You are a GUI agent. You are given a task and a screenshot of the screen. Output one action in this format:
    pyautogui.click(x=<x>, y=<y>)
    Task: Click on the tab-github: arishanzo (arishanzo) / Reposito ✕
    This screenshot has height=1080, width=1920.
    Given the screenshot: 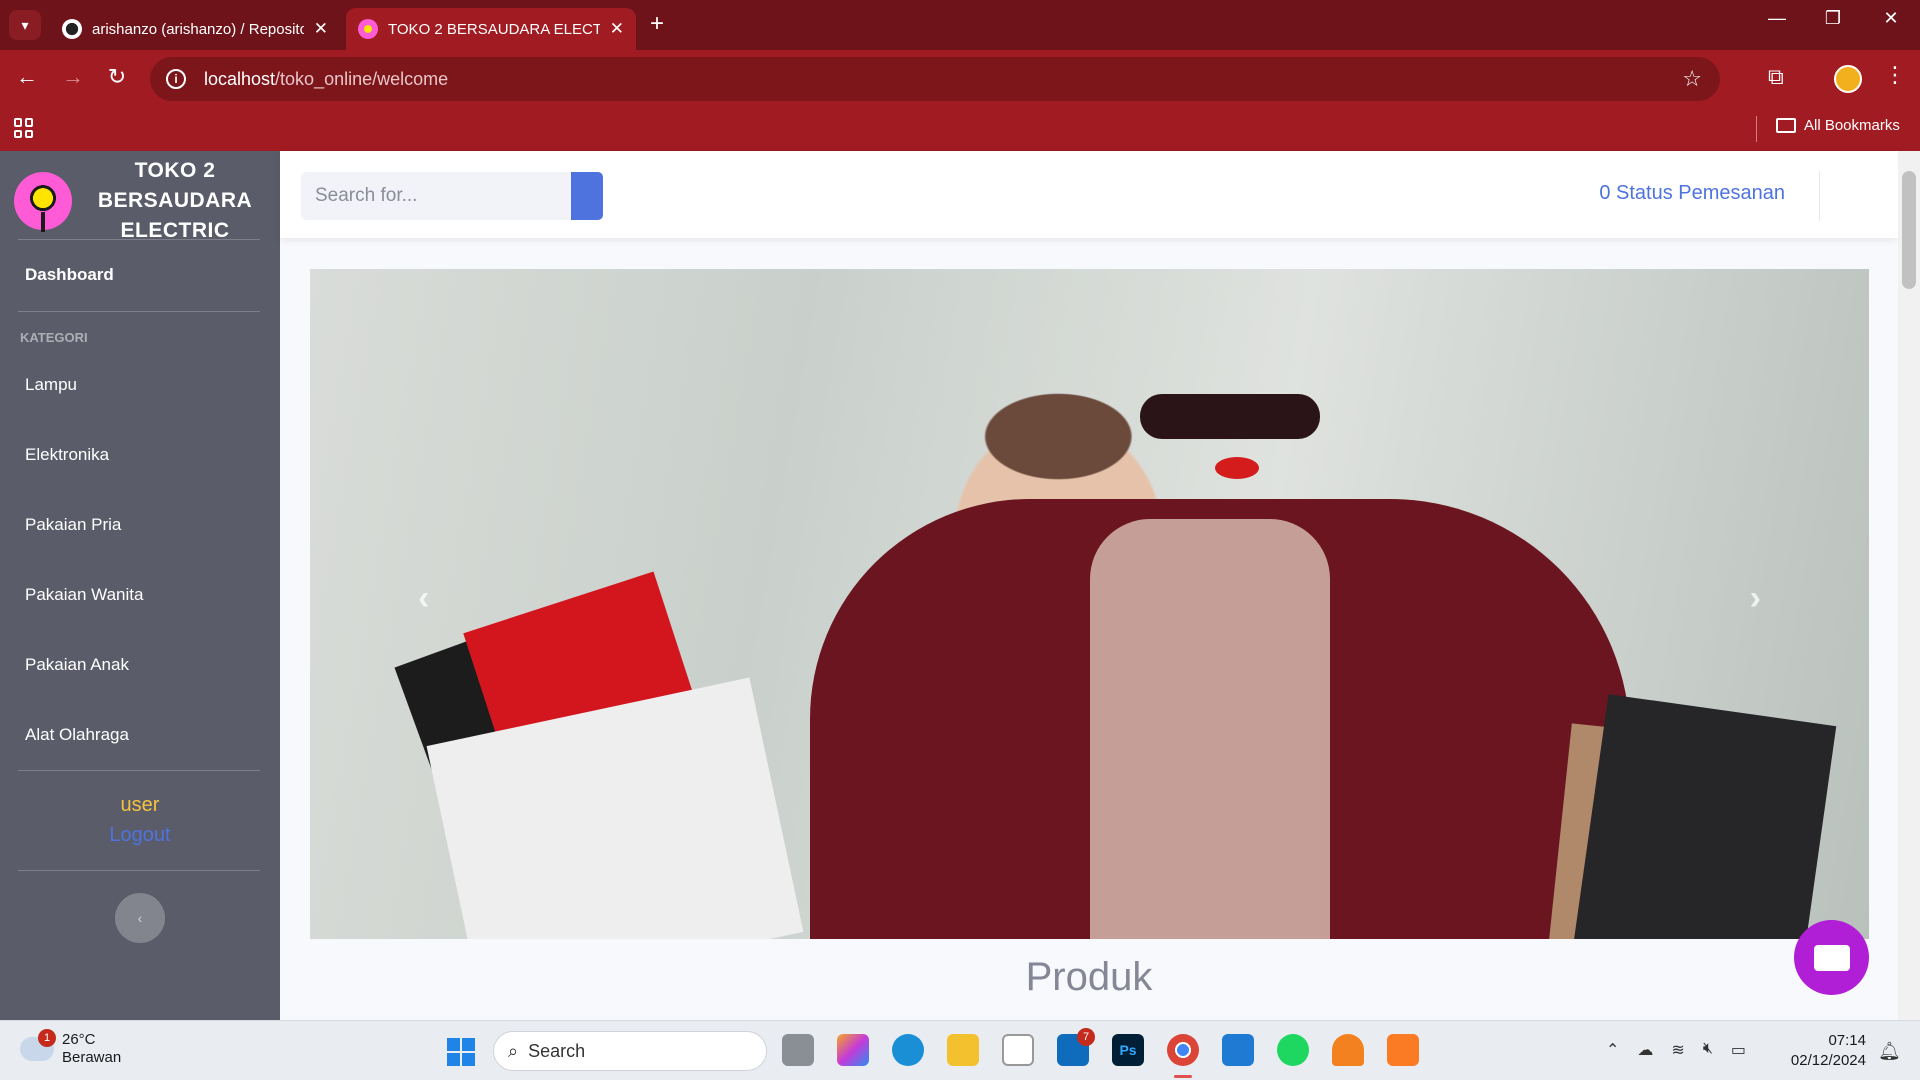 What is the action you would take?
    pyautogui.click(x=195, y=29)
    